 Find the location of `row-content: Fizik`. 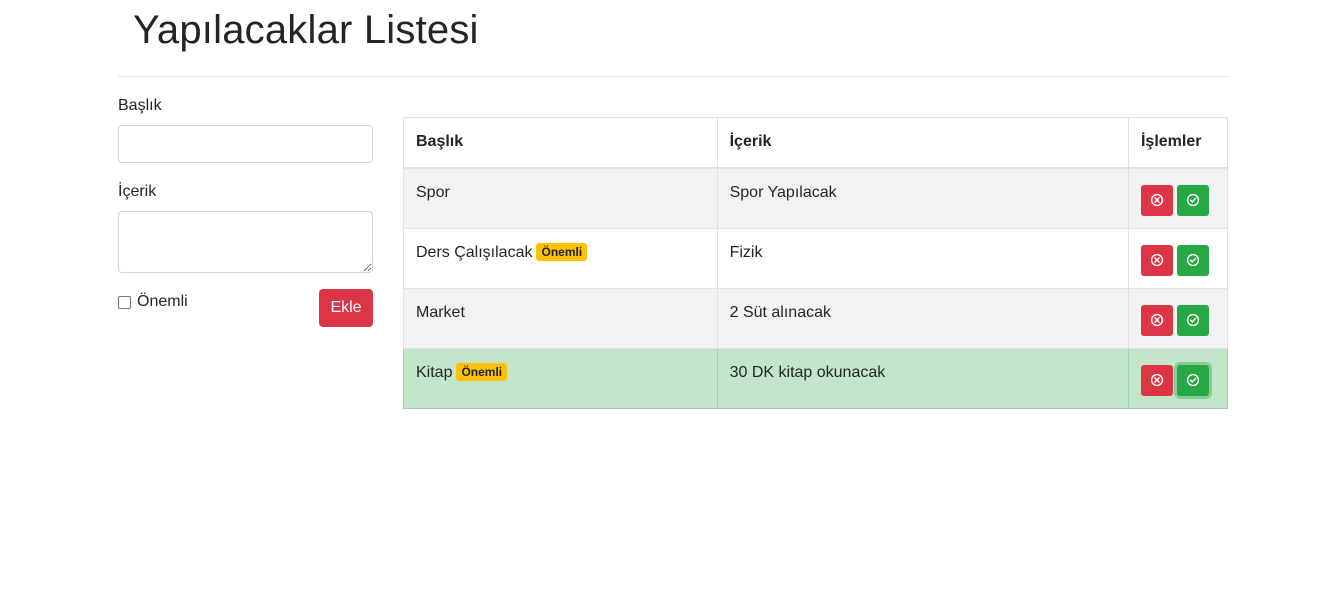

row-content: Fizik is located at coordinates (922, 258).